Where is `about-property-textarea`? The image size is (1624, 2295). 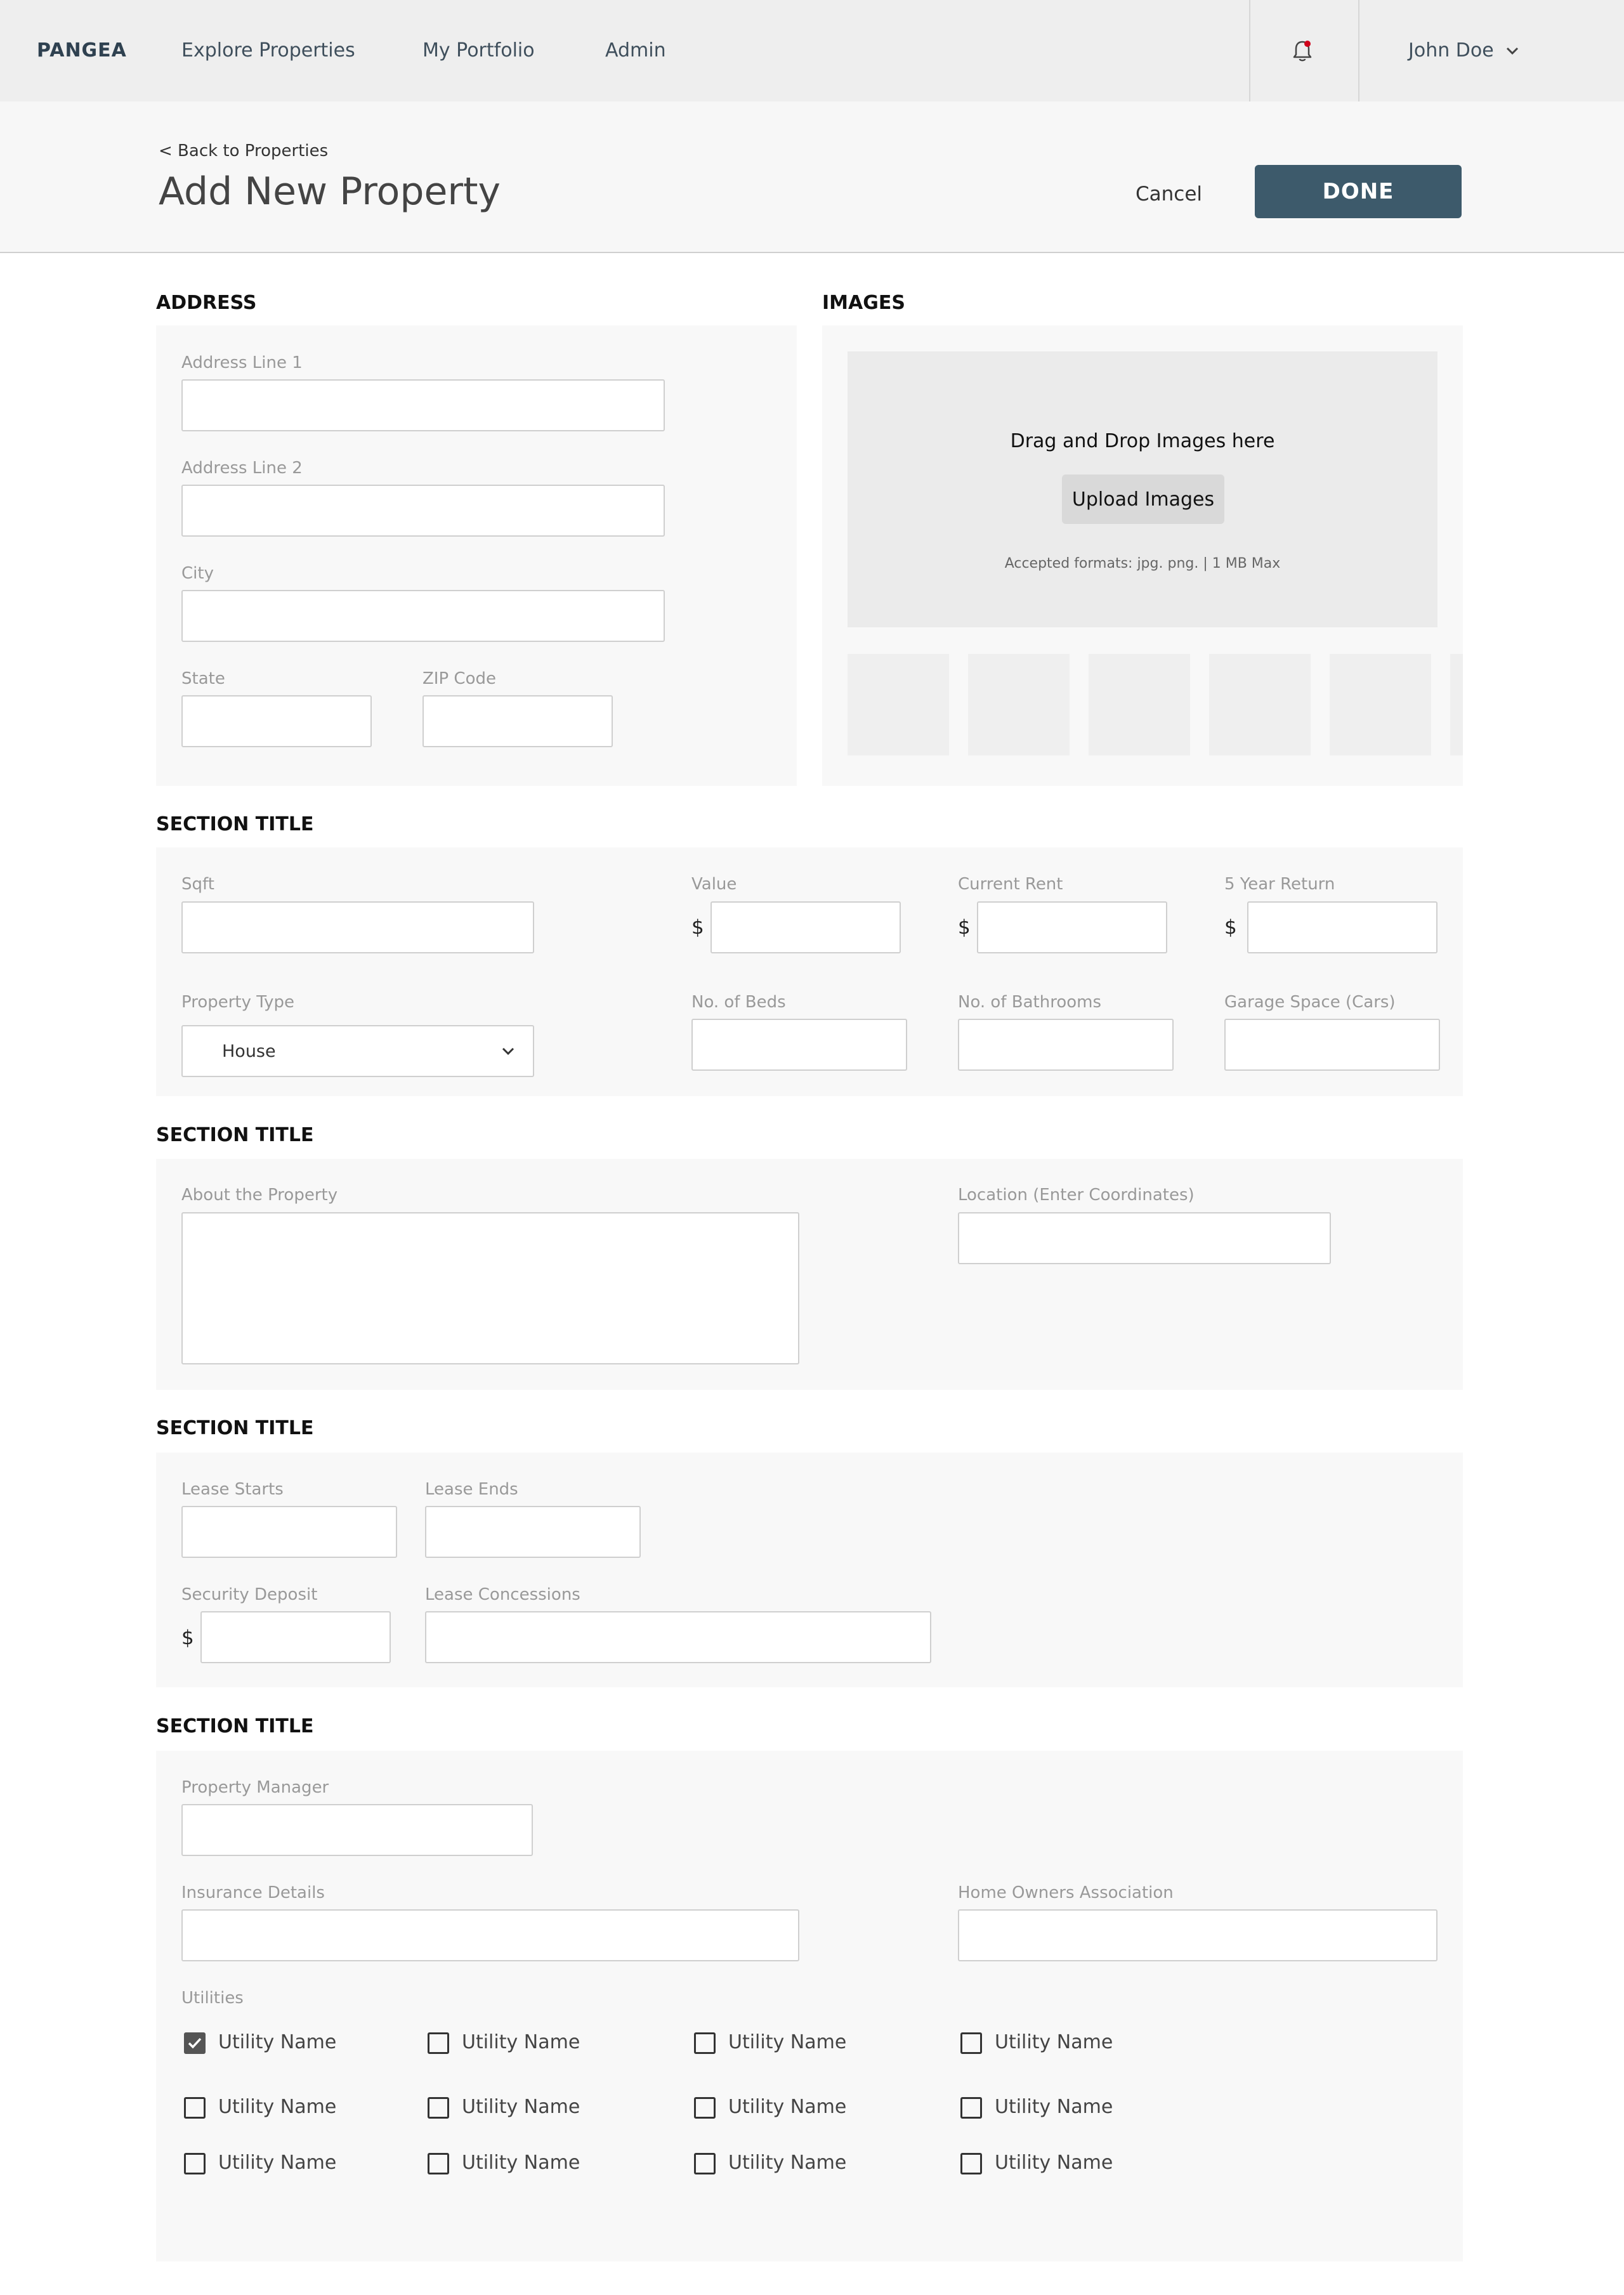
about-property-textarea is located at coordinates (490, 1288).